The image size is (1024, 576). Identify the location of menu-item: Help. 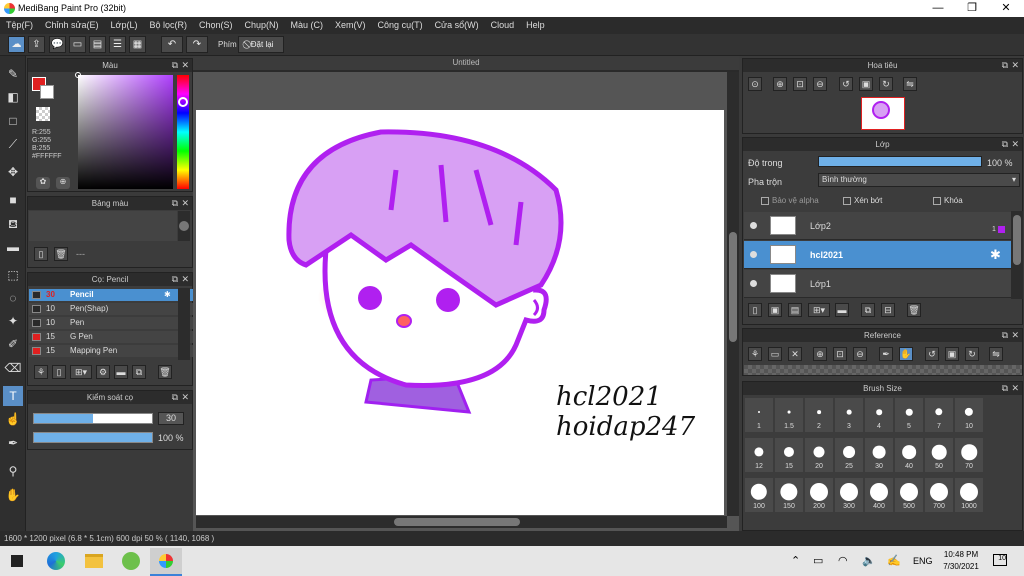
(535, 25).